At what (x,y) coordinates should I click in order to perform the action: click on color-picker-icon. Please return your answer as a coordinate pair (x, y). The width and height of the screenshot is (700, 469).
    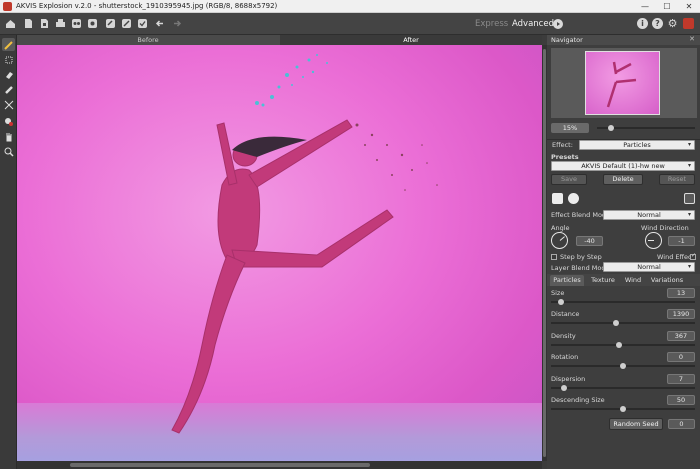
    Looking at the image, I should click on (8, 121).